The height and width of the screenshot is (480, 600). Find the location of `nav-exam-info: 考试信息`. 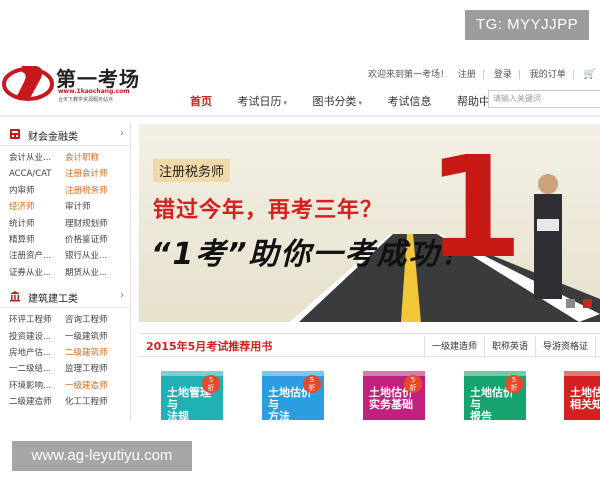

nav-exam-info: 考试信息 is located at coordinates (410, 101).